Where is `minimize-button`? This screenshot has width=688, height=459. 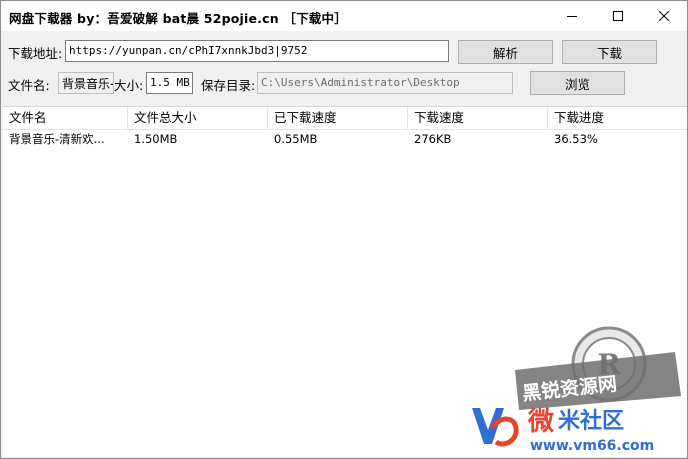
minimize-button is located at coordinates (572, 16).